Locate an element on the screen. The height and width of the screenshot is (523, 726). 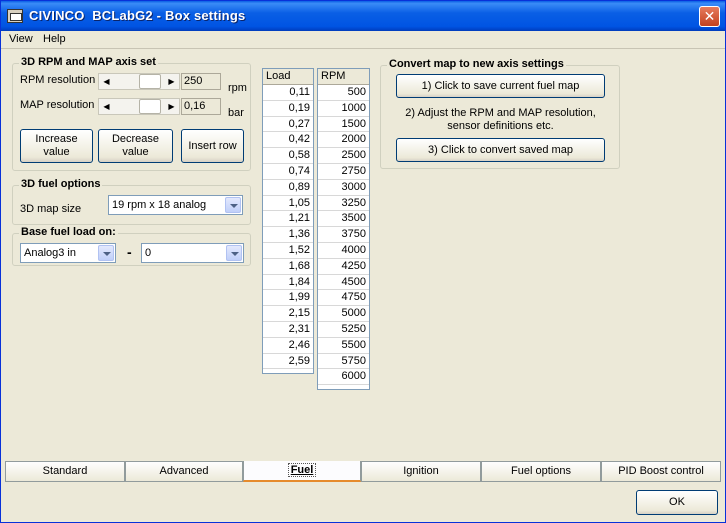
load-list-item: 2,59 is located at coordinates (288, 362).